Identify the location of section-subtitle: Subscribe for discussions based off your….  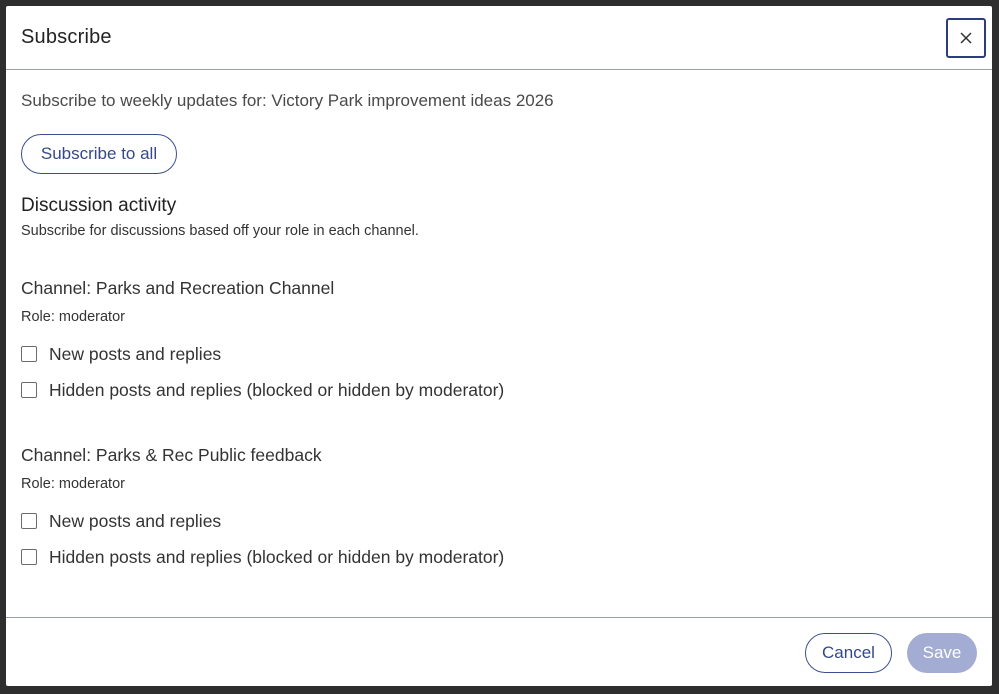
(220, 231).